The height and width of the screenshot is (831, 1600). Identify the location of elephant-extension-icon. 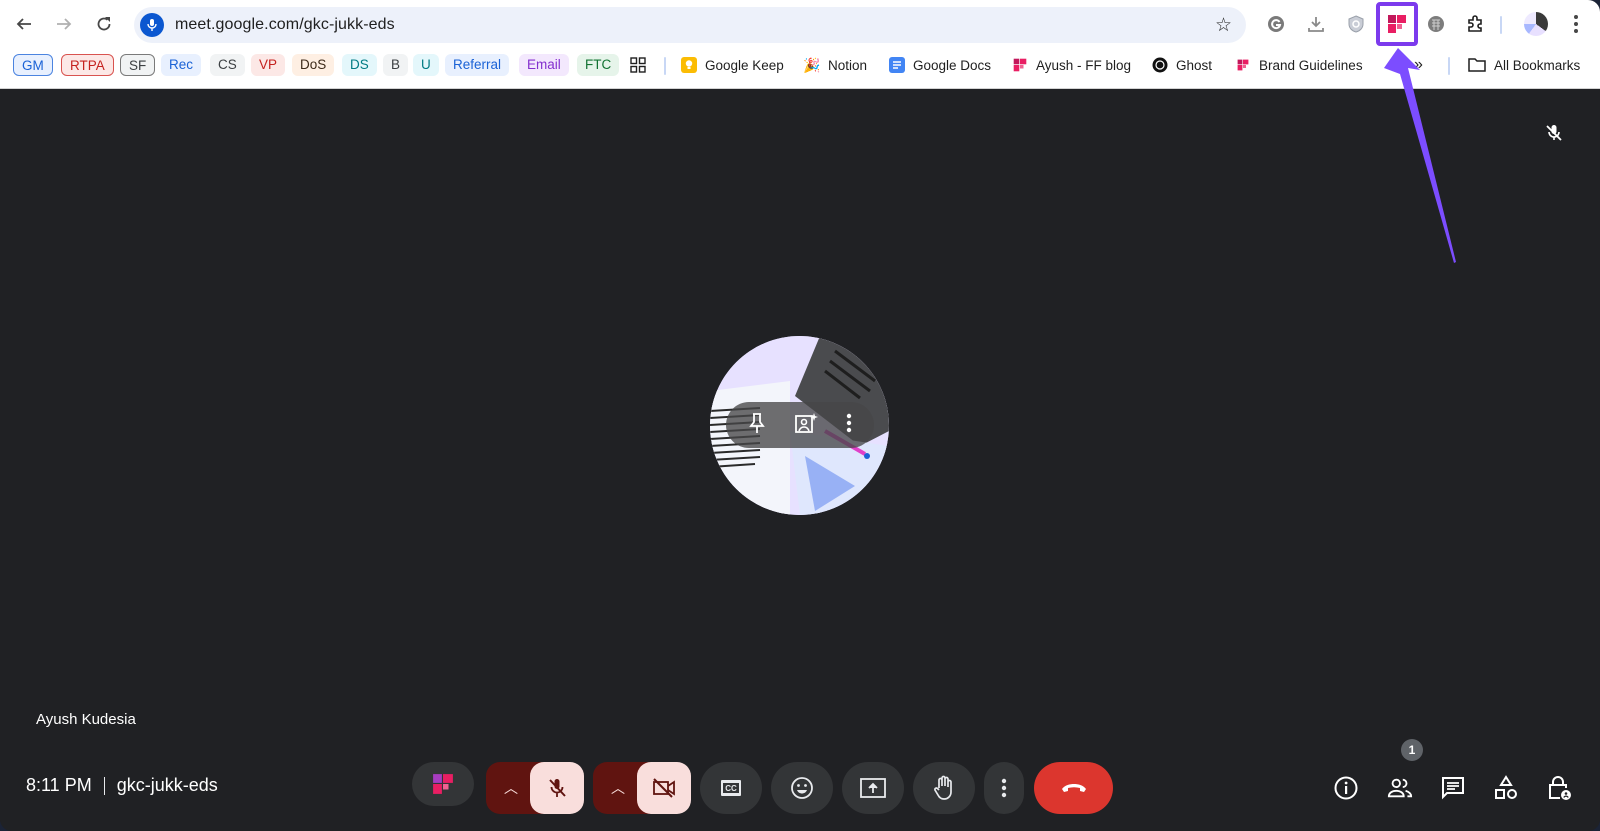
(1436, 24).